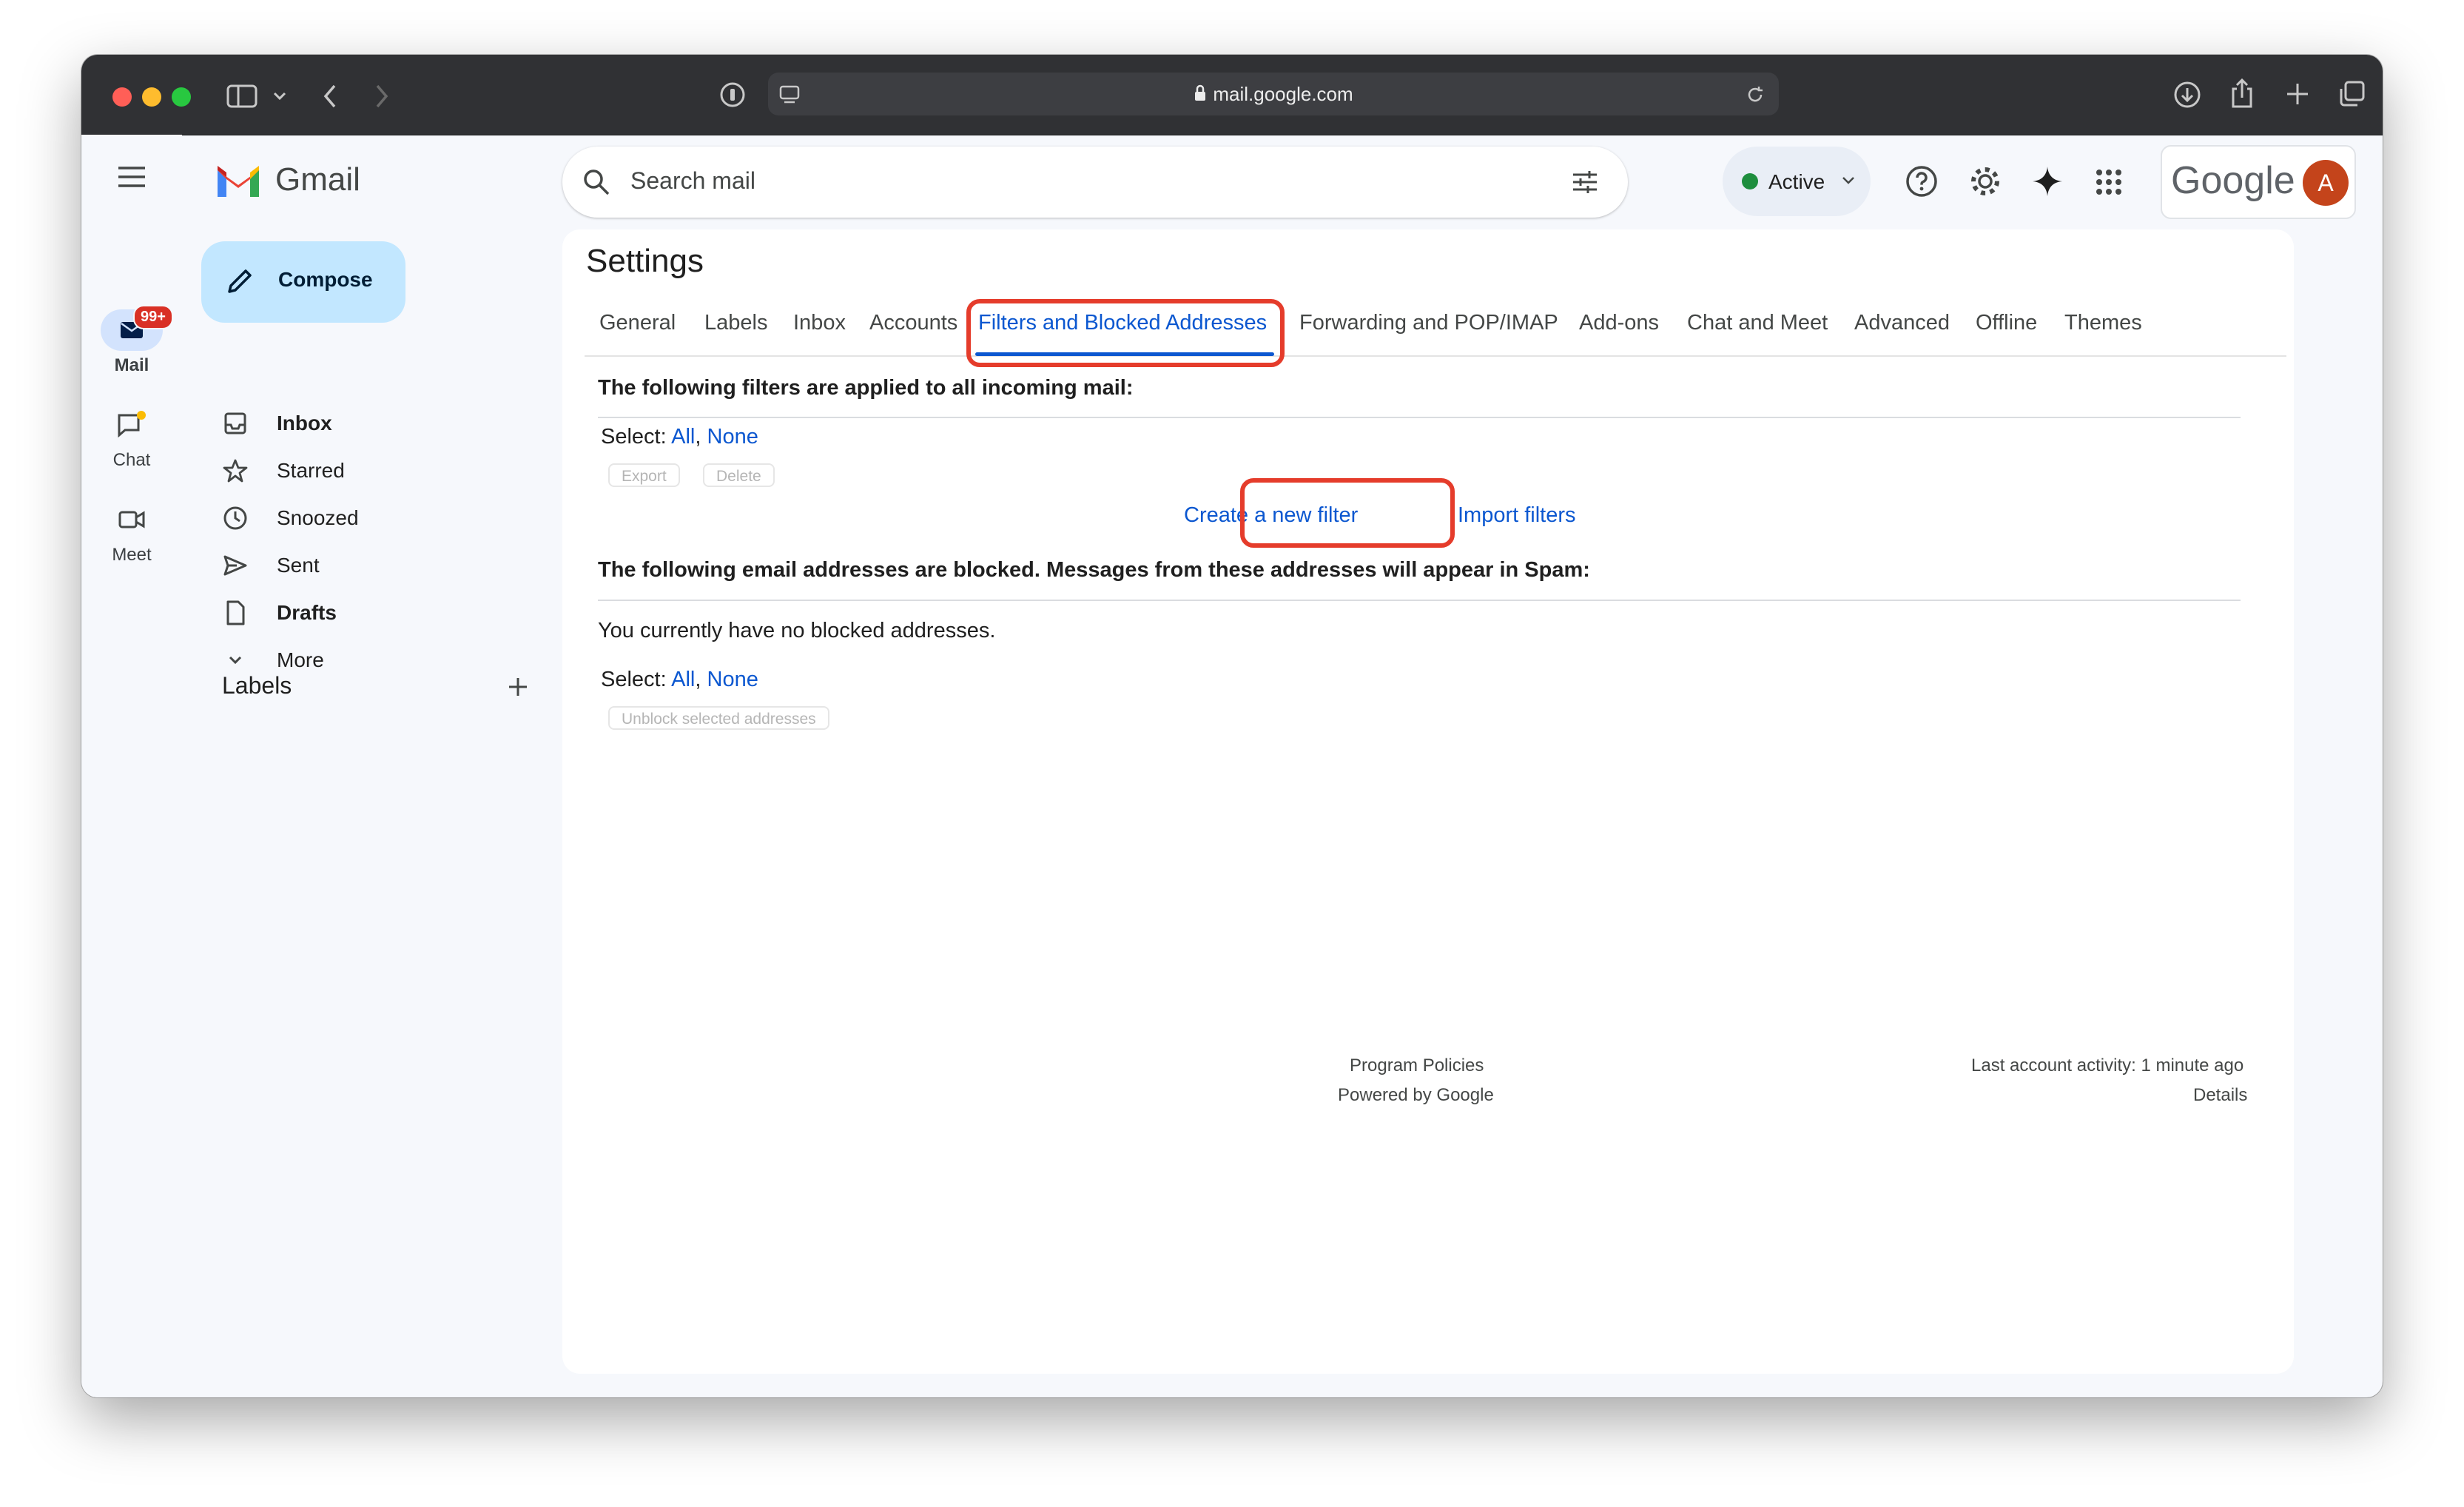  I want to click on compose-label: Compose, so click(325, 279).